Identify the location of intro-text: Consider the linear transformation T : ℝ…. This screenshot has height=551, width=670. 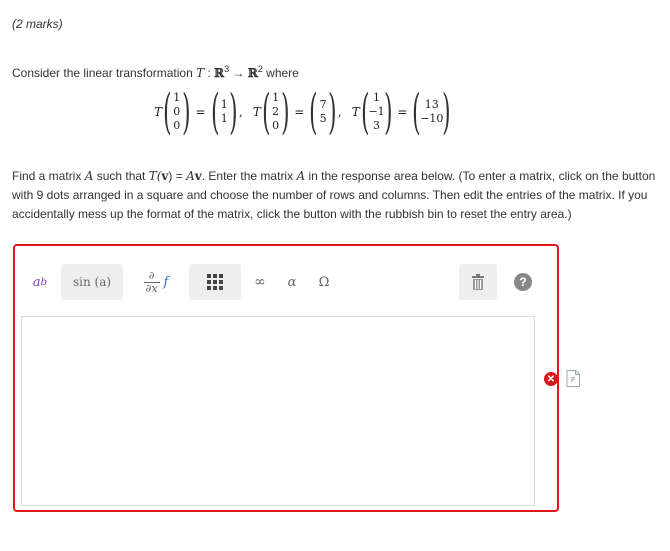
(155, 72).